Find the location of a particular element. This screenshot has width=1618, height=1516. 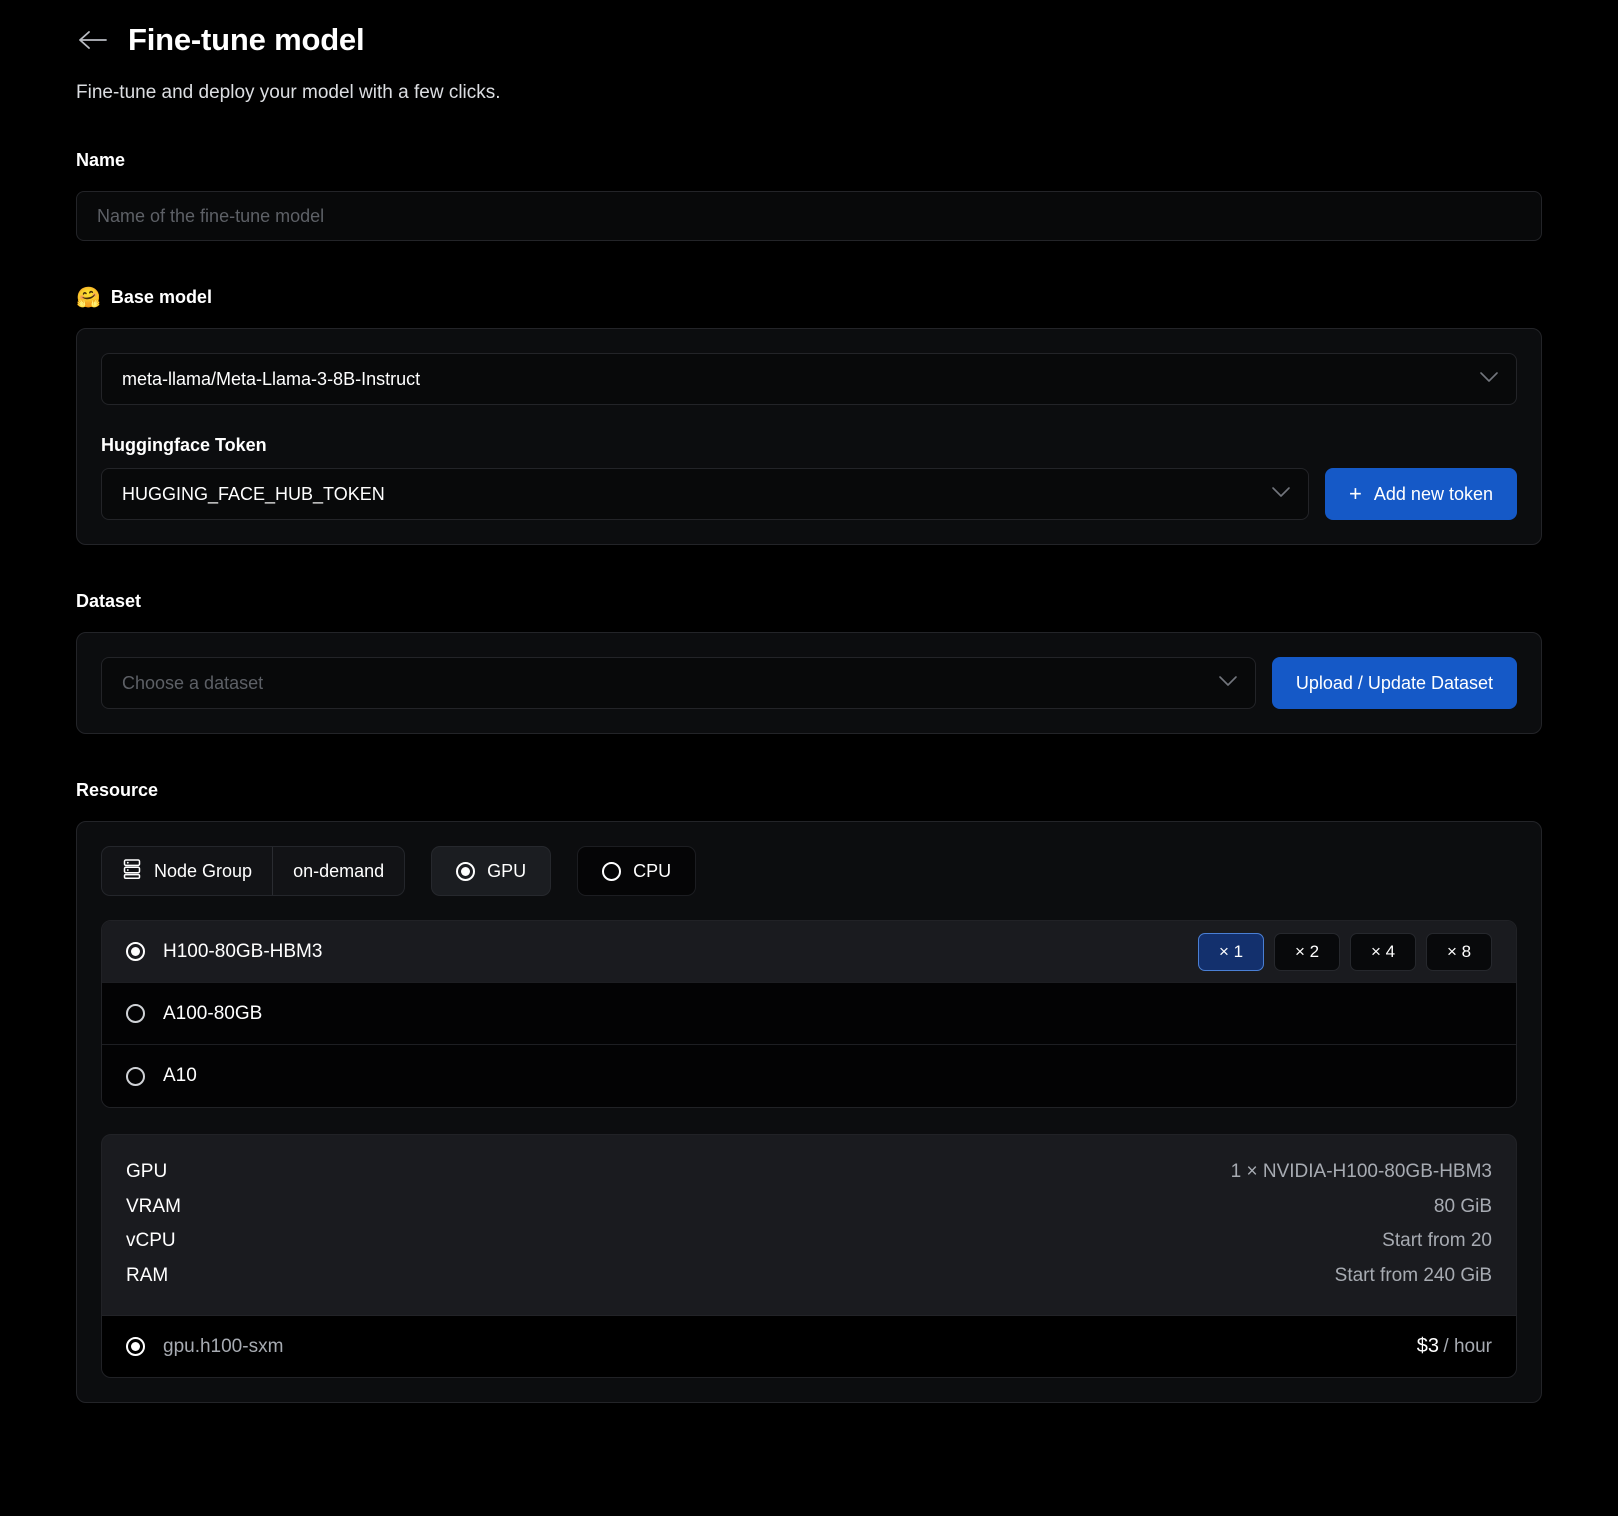

hf-token-label: Huggingface Token is located at coordinates (184, 445).